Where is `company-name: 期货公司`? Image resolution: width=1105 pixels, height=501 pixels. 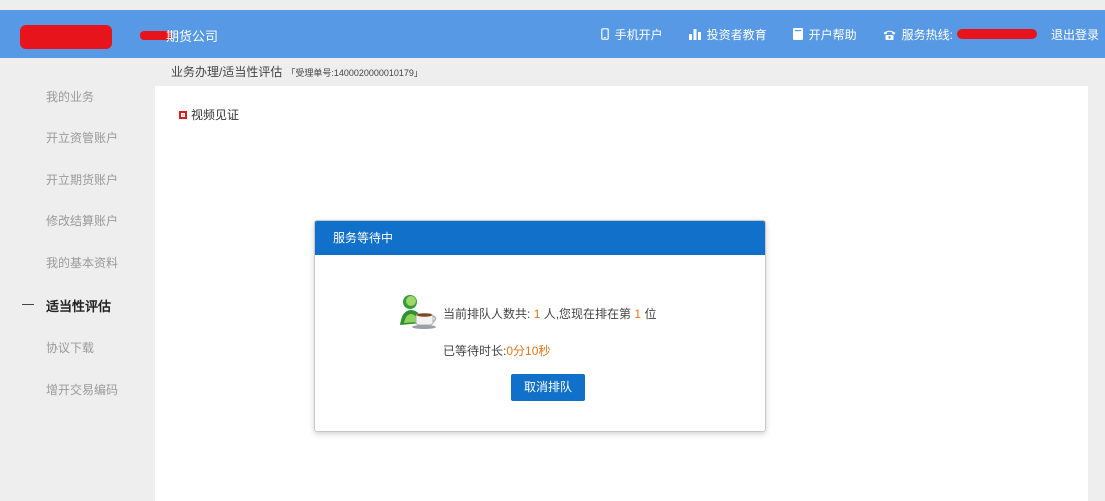
company-name: 期货公司 is located at coordinates (192, 36).